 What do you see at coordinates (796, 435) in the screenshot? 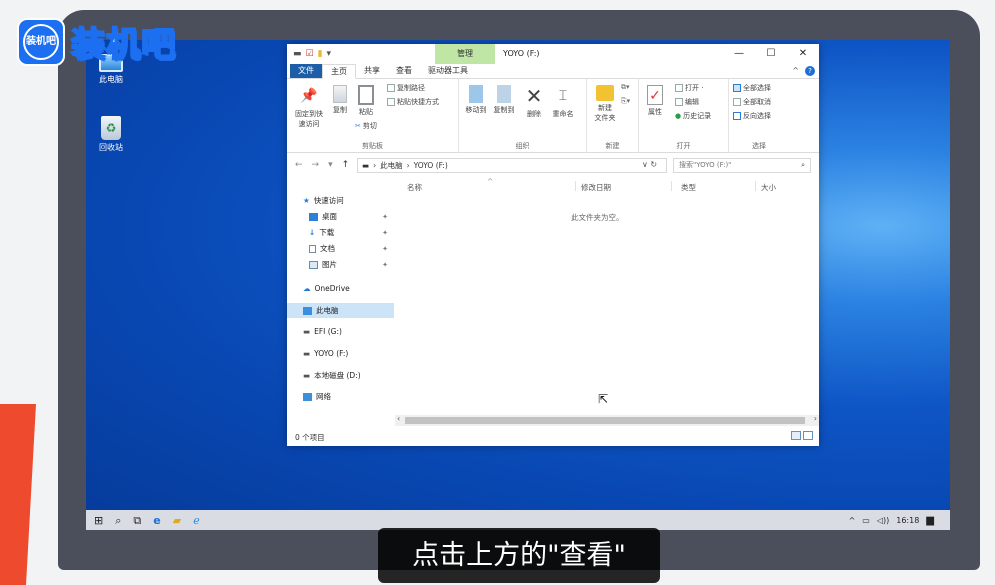
I see `details-view-icon` at bounding box center [796, 435].